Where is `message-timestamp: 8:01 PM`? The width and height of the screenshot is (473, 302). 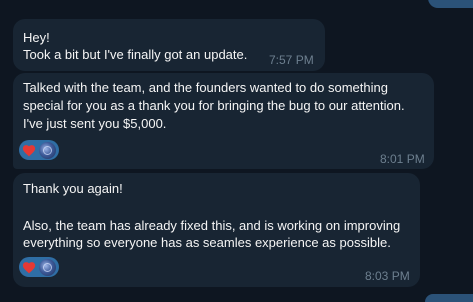
message-timestamp: 8:01 PM is located at coordinates (402, 159).